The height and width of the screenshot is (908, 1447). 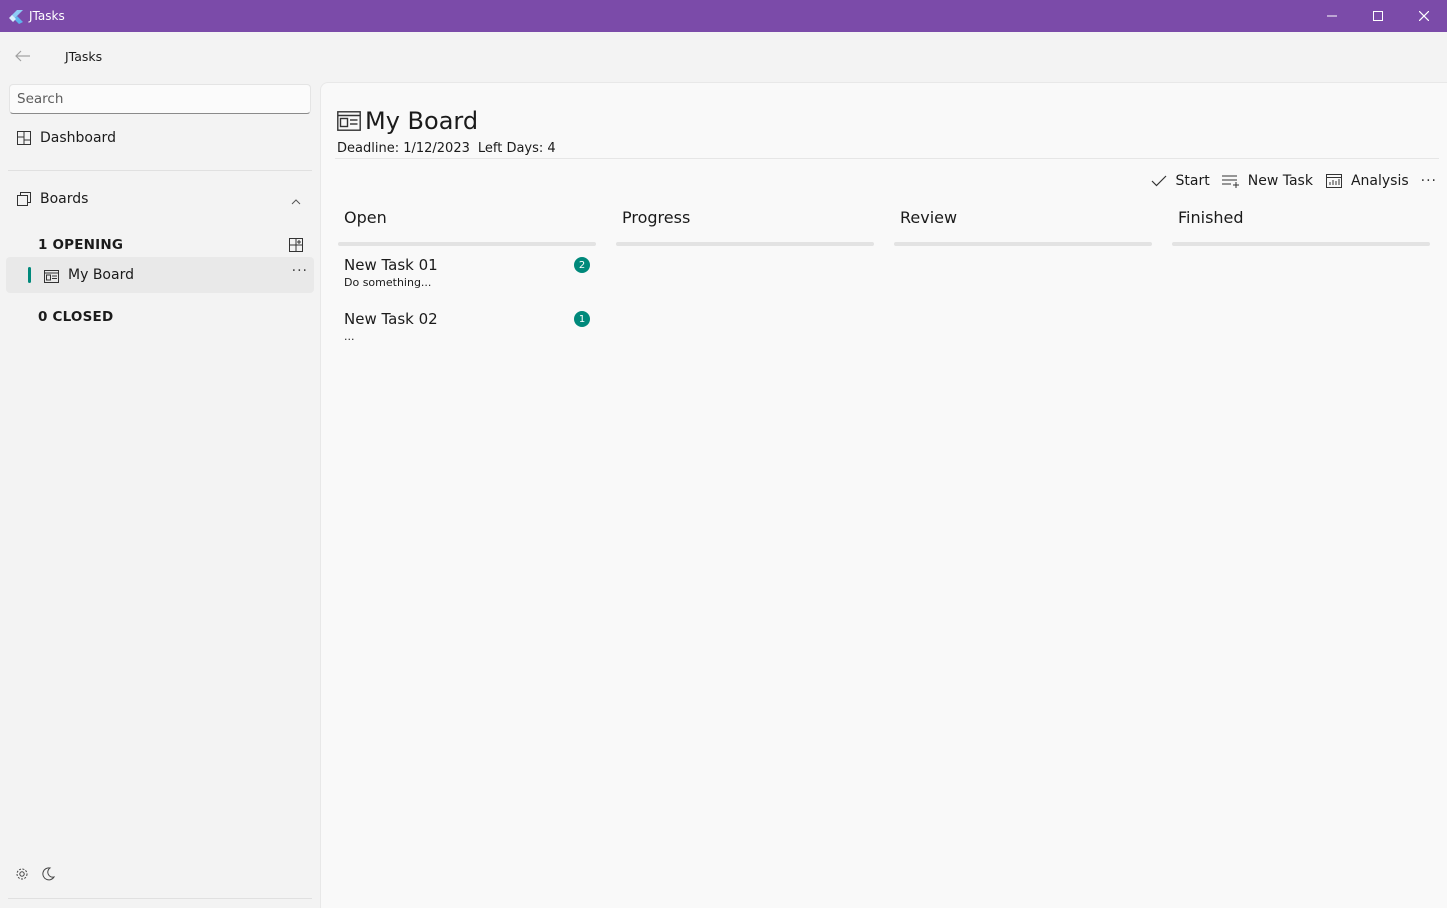 What do you see at coordinates (47, 16) in the screenshot?
I see `window-title: JTasks` at bounding box center [47, 16].